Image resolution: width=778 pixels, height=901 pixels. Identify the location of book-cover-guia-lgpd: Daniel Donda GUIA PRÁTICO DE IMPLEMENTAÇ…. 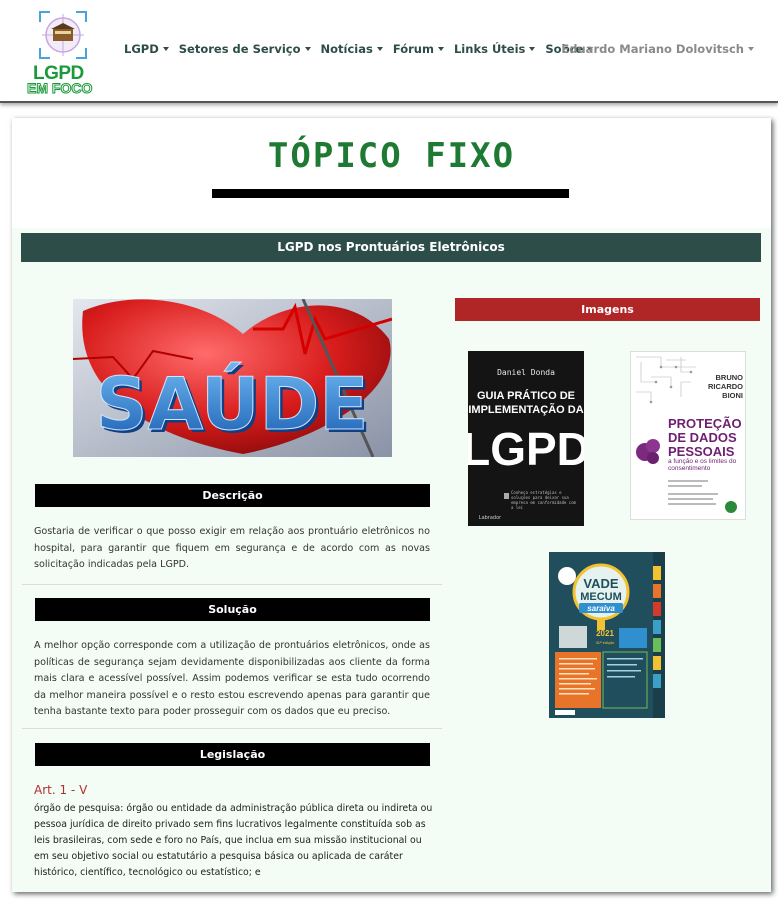
(526, 438).